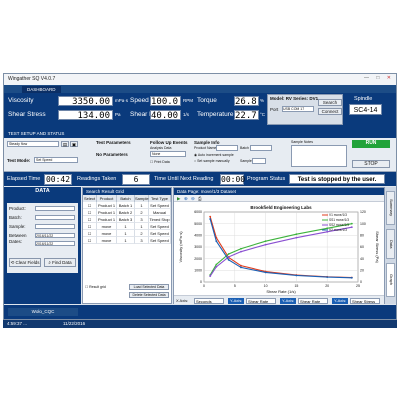 This screenshot has width=400, height=400. What do you see at coordinates (25, 262) in the screenshot?
I see `clear-fields-button: ⟲ Clear Fields` at bounding box center [25, 262].